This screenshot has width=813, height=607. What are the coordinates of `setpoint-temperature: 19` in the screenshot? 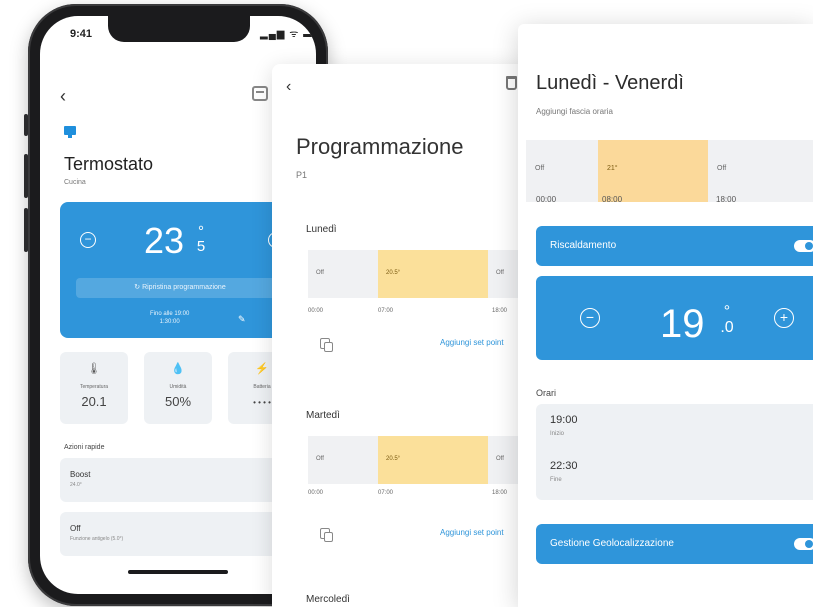 It's located at (682, 324).